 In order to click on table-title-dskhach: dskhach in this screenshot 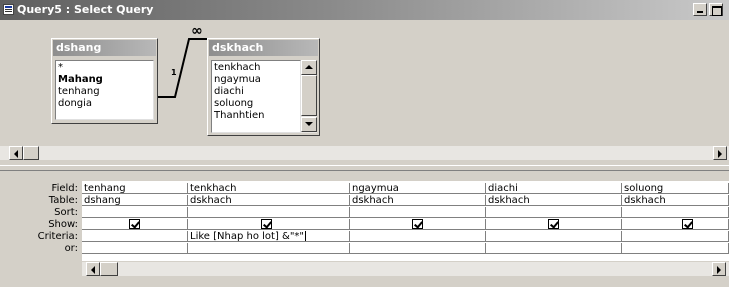, I will do `click(263, 48)`.